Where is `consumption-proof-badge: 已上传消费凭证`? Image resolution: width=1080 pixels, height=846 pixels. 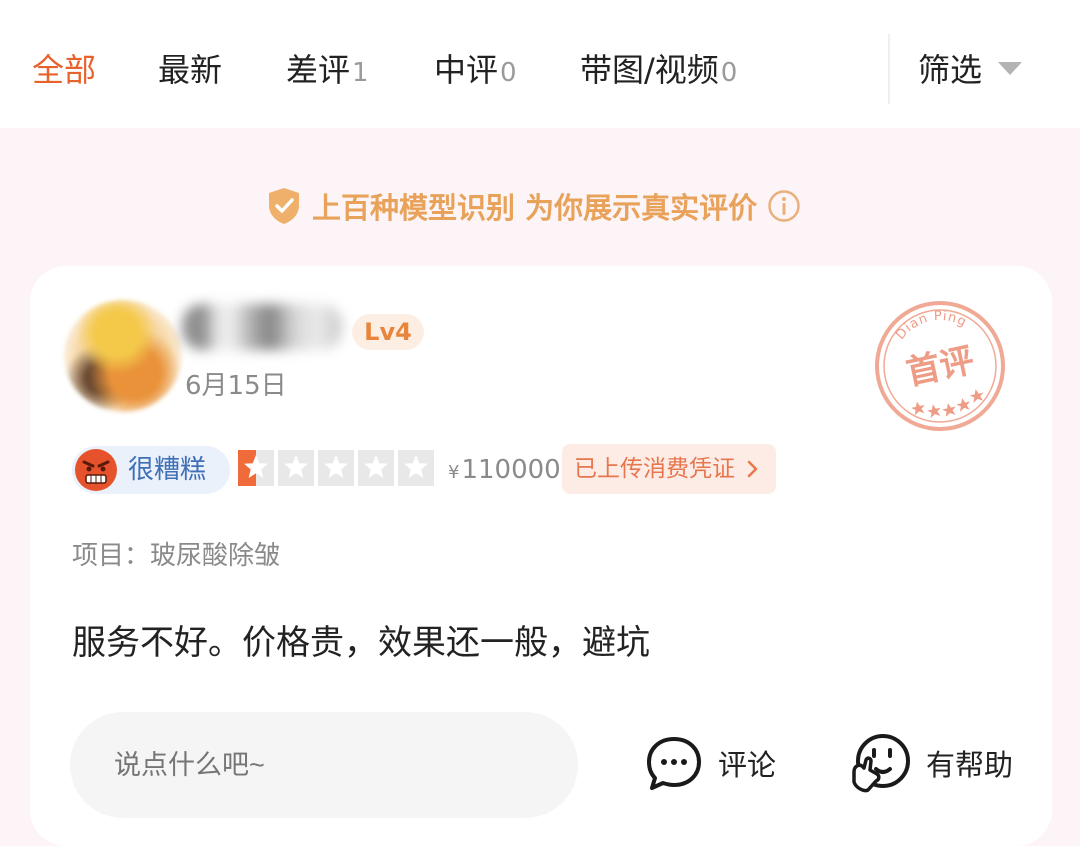 consumption-proof-badge: 已上传消费凭证 is located at coordinates (669, 469).